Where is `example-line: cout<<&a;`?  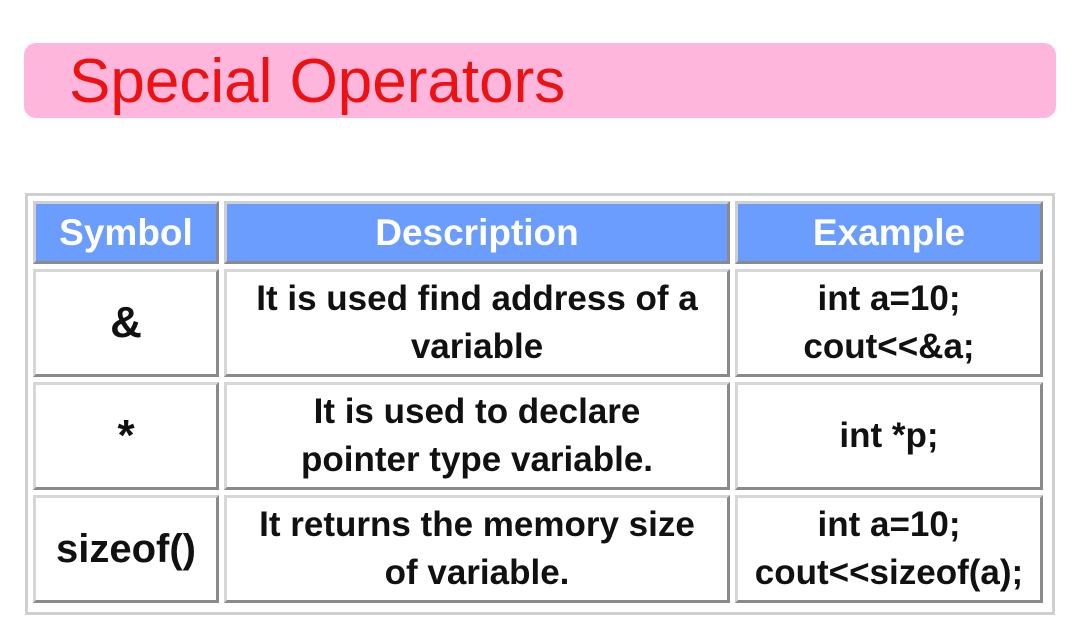 example-line: cout<<&a; is located at coordinates (889, 346).